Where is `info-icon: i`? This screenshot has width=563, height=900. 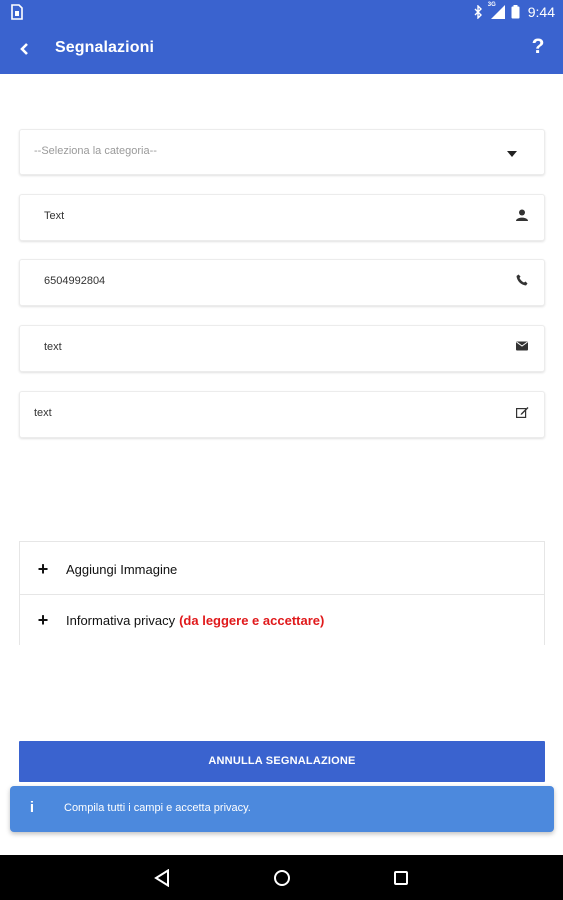 info-icon: i is located at coordinates (32, 807).